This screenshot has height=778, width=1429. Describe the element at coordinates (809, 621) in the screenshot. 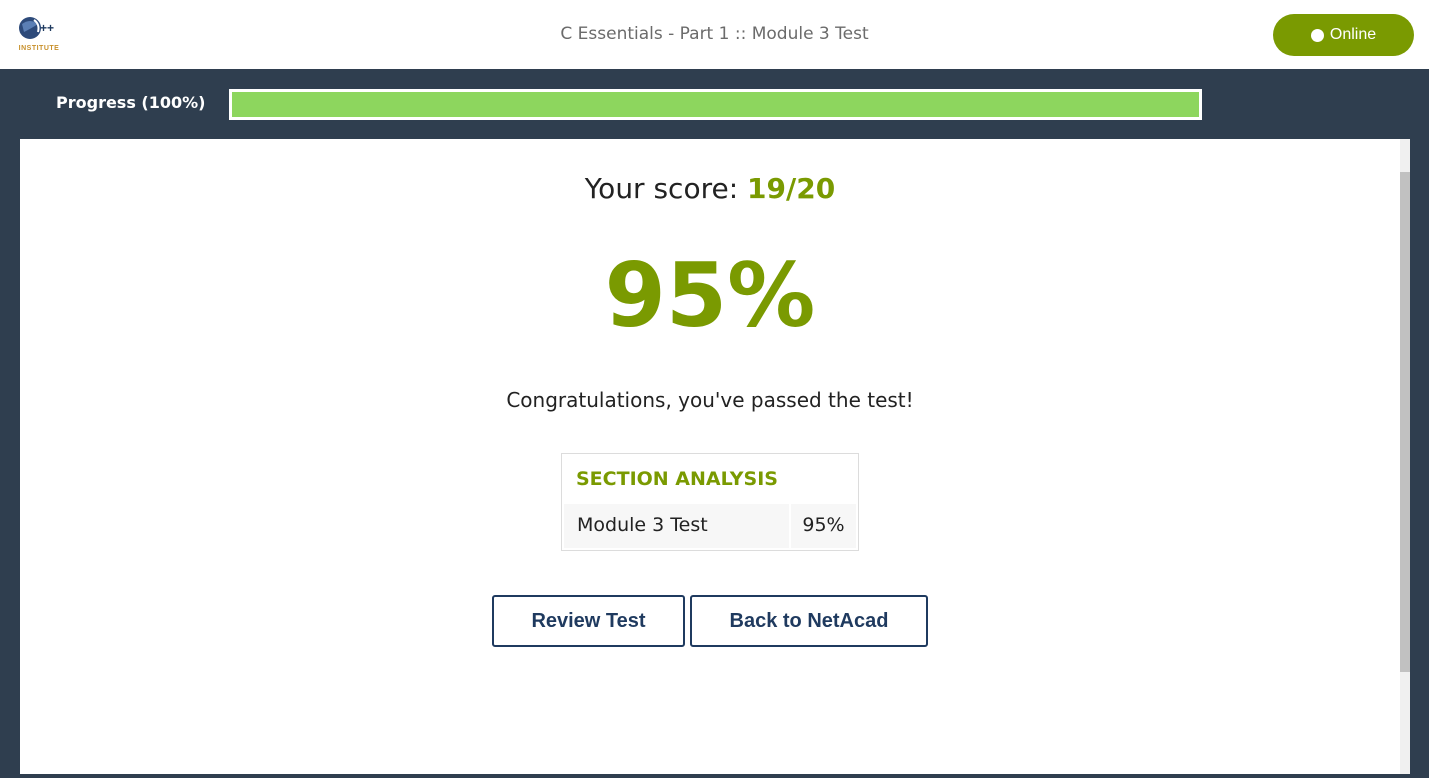

I see `back-to-netacad-button: Back to NetAcad` at that location.